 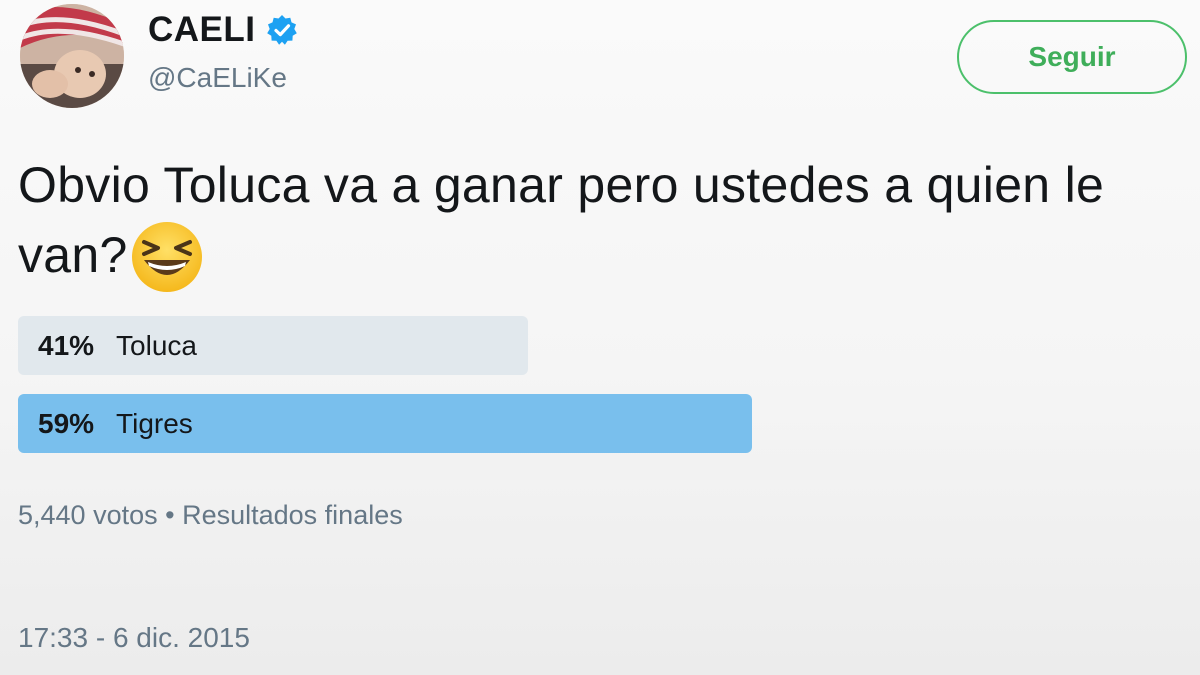 What do you see at coordinates (600, 345) in the screenshot?
I see `poll-option-toluca: 41% Toluca` at bounding box center [600, 345].